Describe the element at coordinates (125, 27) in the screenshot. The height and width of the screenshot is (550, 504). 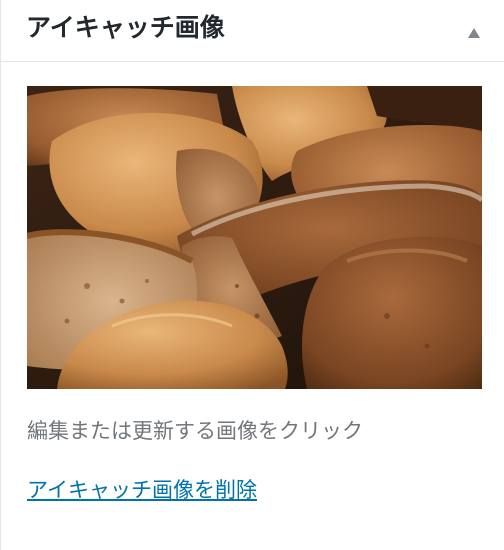
I see `panel-title: アイキャッチ画像` at that location.